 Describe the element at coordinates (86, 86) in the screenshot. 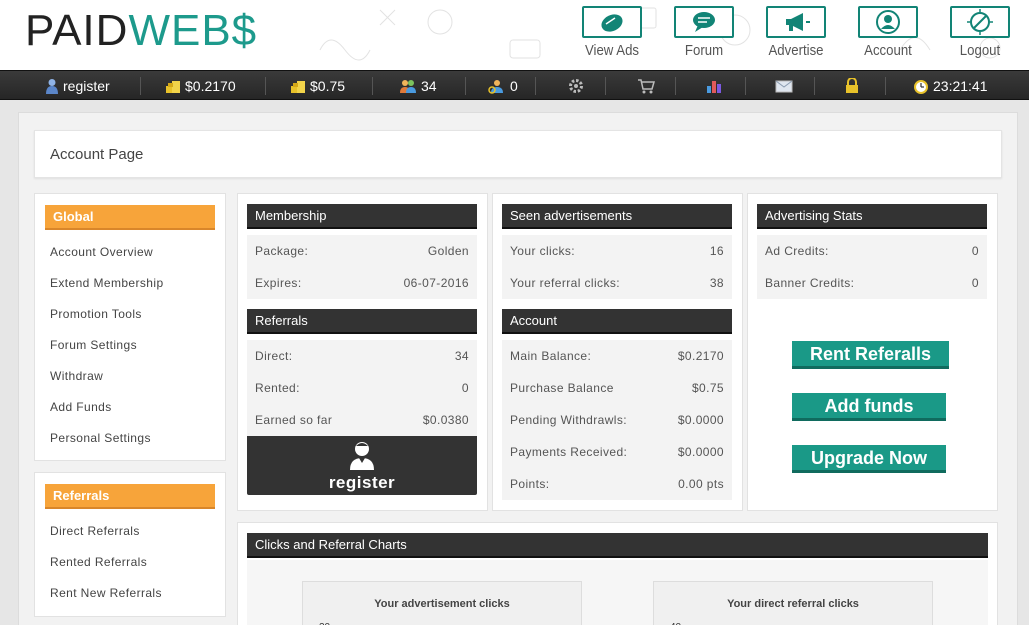

I see `status-username: register` at that location.